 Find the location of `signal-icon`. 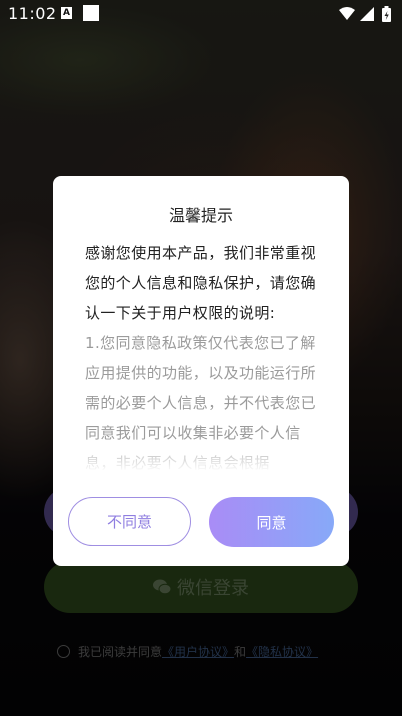

signal-icon is located at coordinates (367, 14).